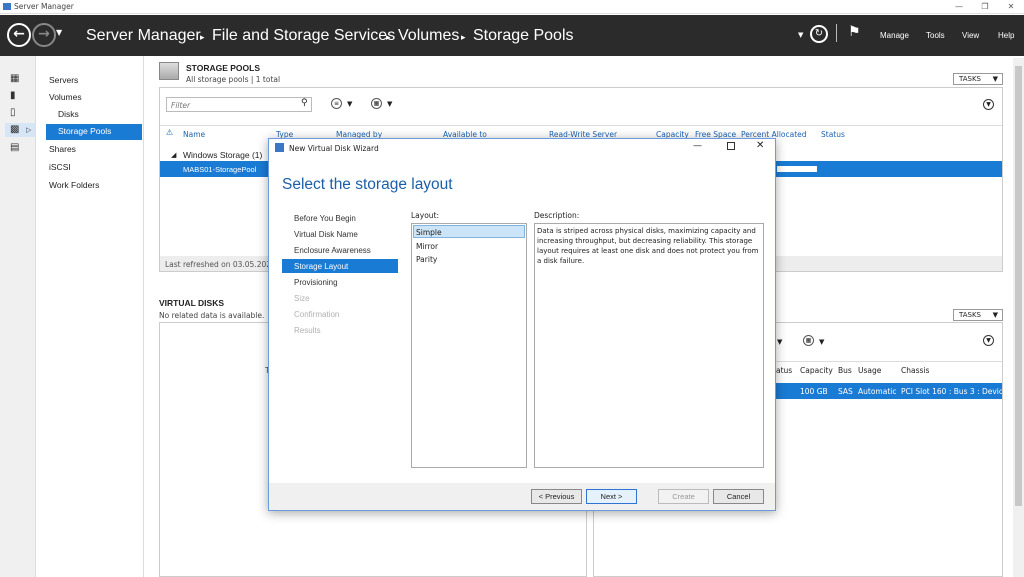 This screenshot has height=577, width=1024. What do you see at coordinates (611, 496) in the screenshot?
I see `next-button: Next >` at bounding box center [611, 496].